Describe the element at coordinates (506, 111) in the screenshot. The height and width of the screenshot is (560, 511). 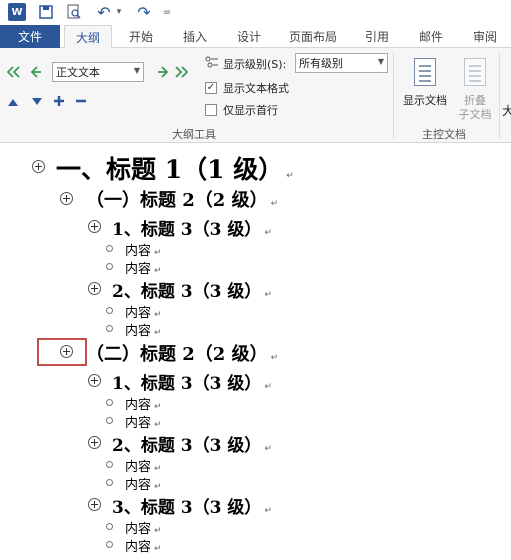
I see `clipped-ribbon-text: 大` at that location.